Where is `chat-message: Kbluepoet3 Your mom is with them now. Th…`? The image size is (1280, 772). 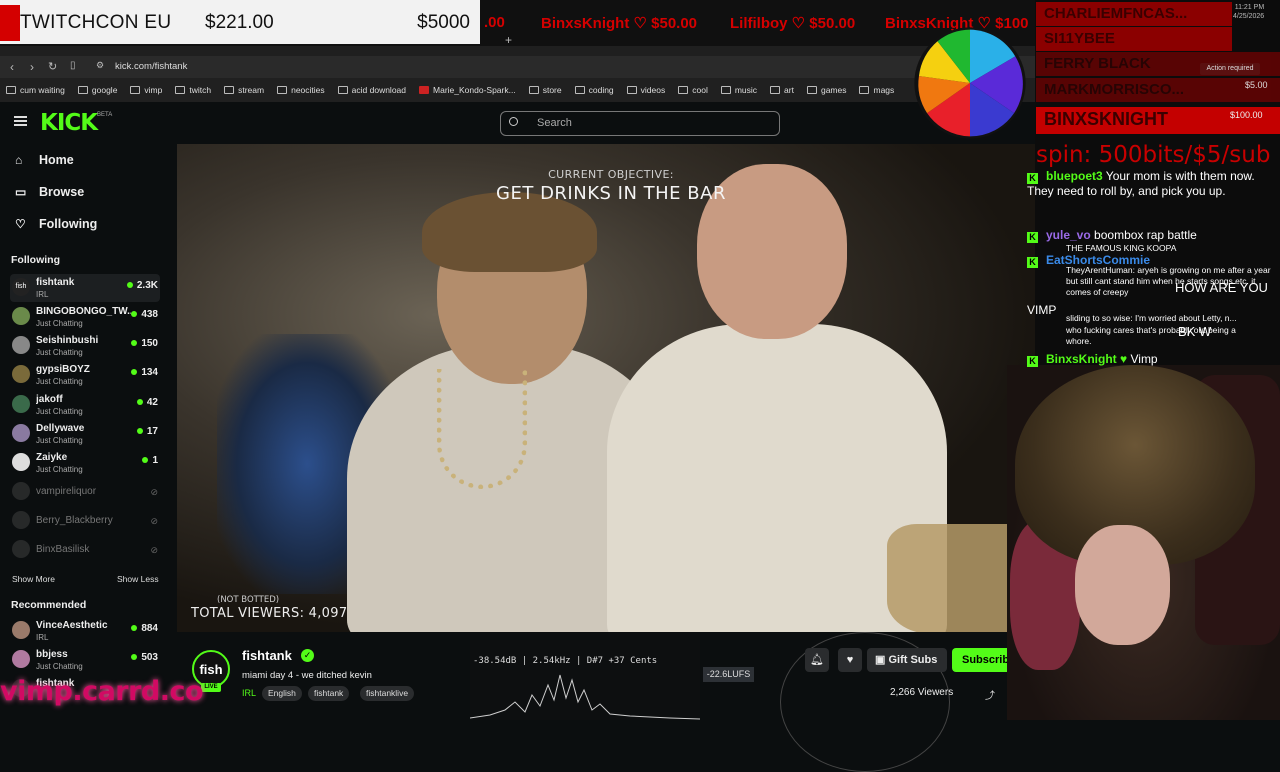
chat-message: Kbluepoet3 Your mom is with them now. Th… is located at coordinates (1141, 183).